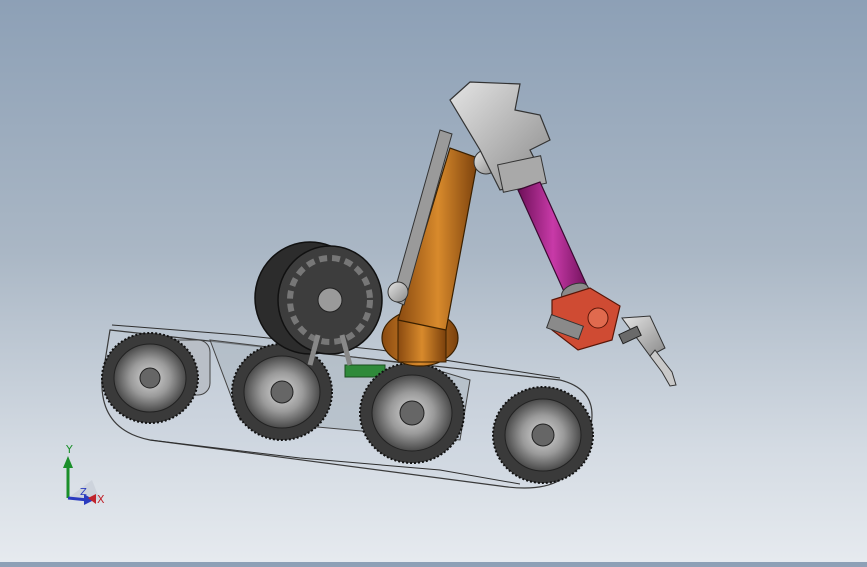 The width and height of the screenshot is (867, 567). Describe the element at coordinates (553, 241) in the screenshot. I see `robot-forearm` at that location.